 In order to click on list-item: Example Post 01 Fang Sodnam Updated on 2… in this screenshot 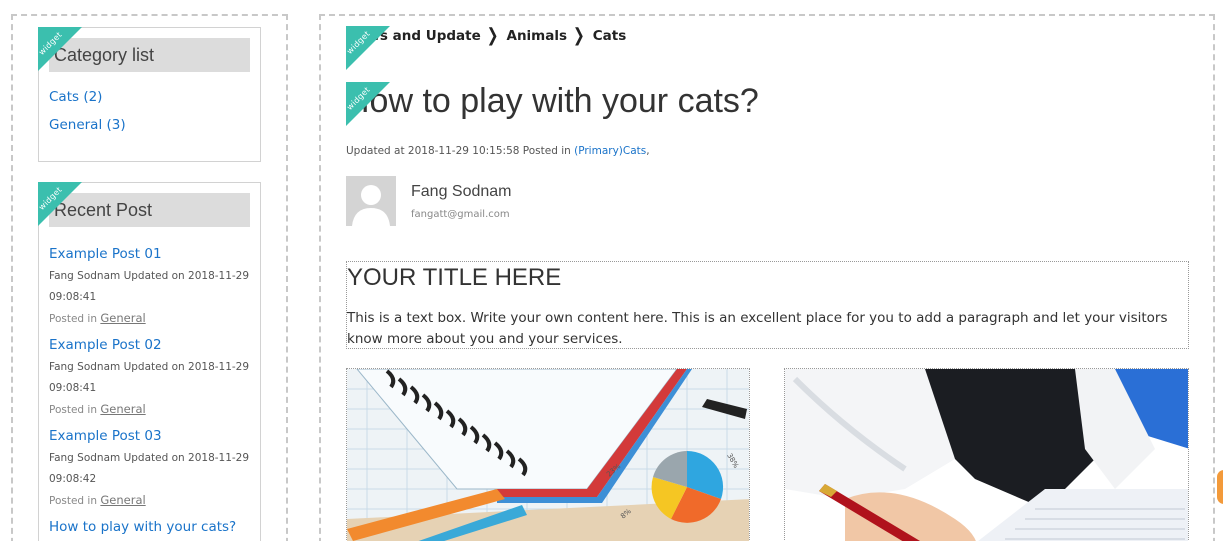, I will do `click(151, 286)`.